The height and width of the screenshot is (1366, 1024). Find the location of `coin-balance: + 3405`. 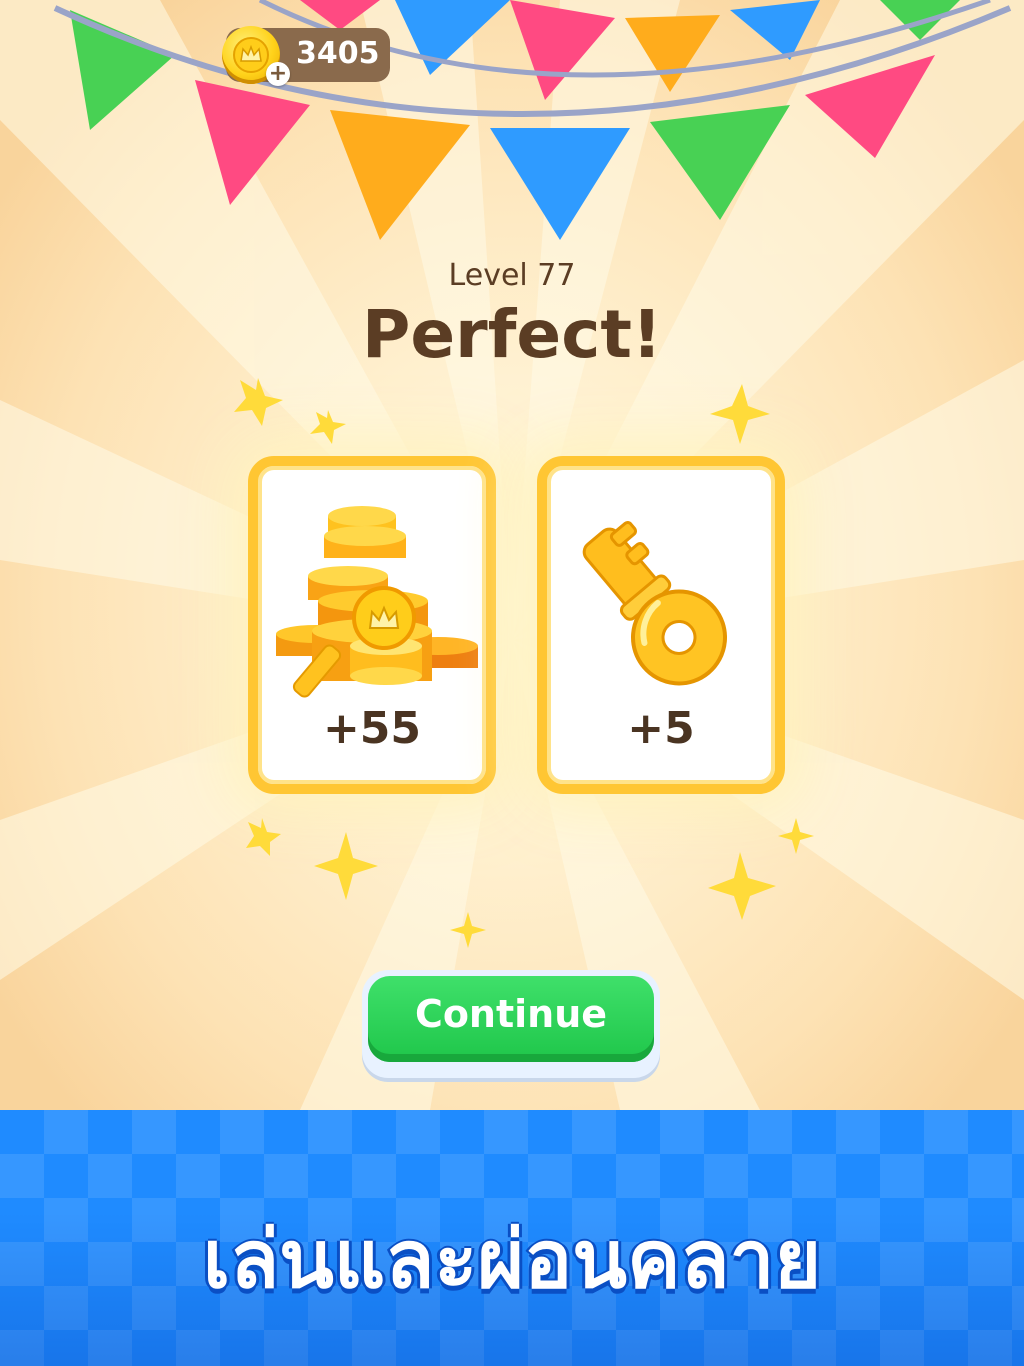

coin-balance: + 3405 is located at coordinates (306, 56).